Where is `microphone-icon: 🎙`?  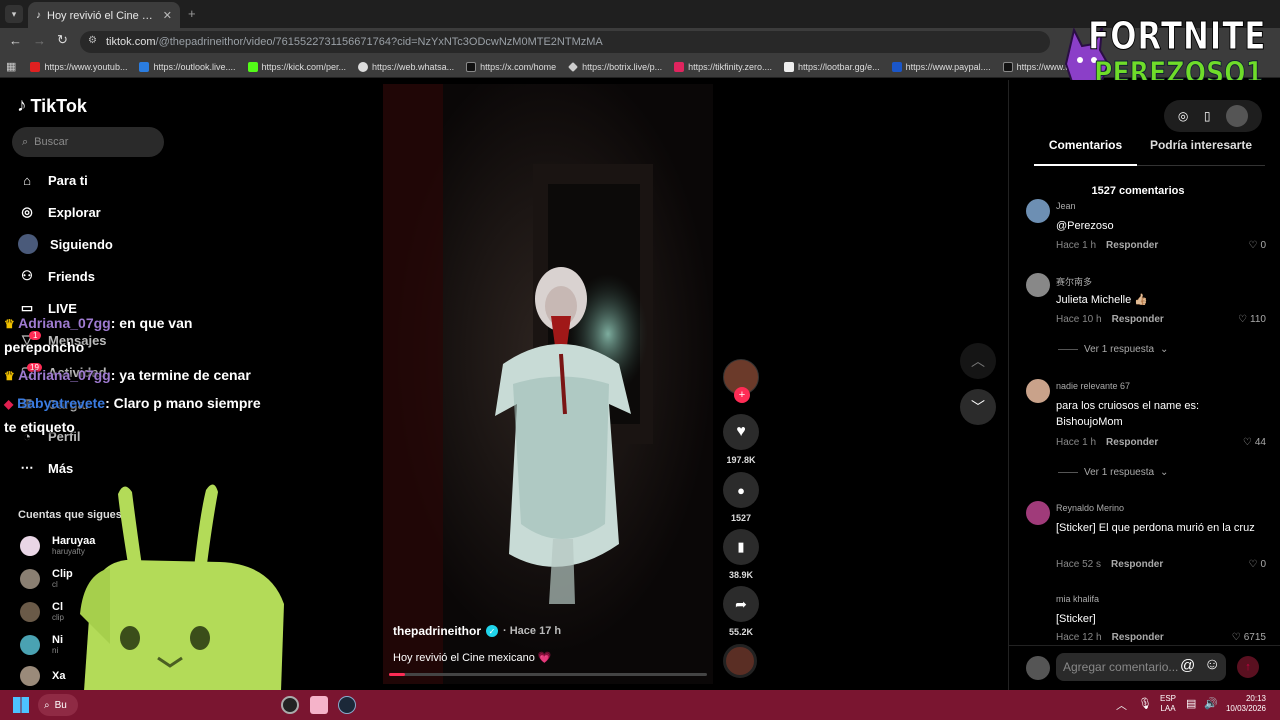
microphone-icon: 🎙 is located at coordinates (1145, 703).